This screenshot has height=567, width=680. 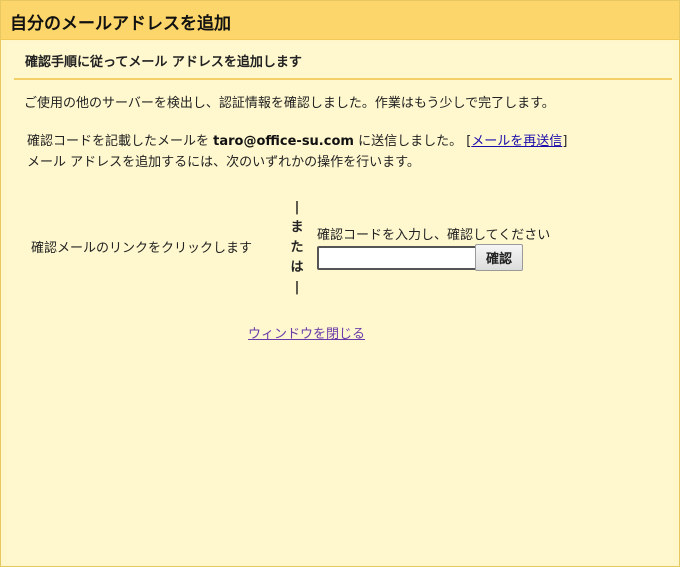 I want to click on or-separator: | ま た は |, so click(x=297, y=248).